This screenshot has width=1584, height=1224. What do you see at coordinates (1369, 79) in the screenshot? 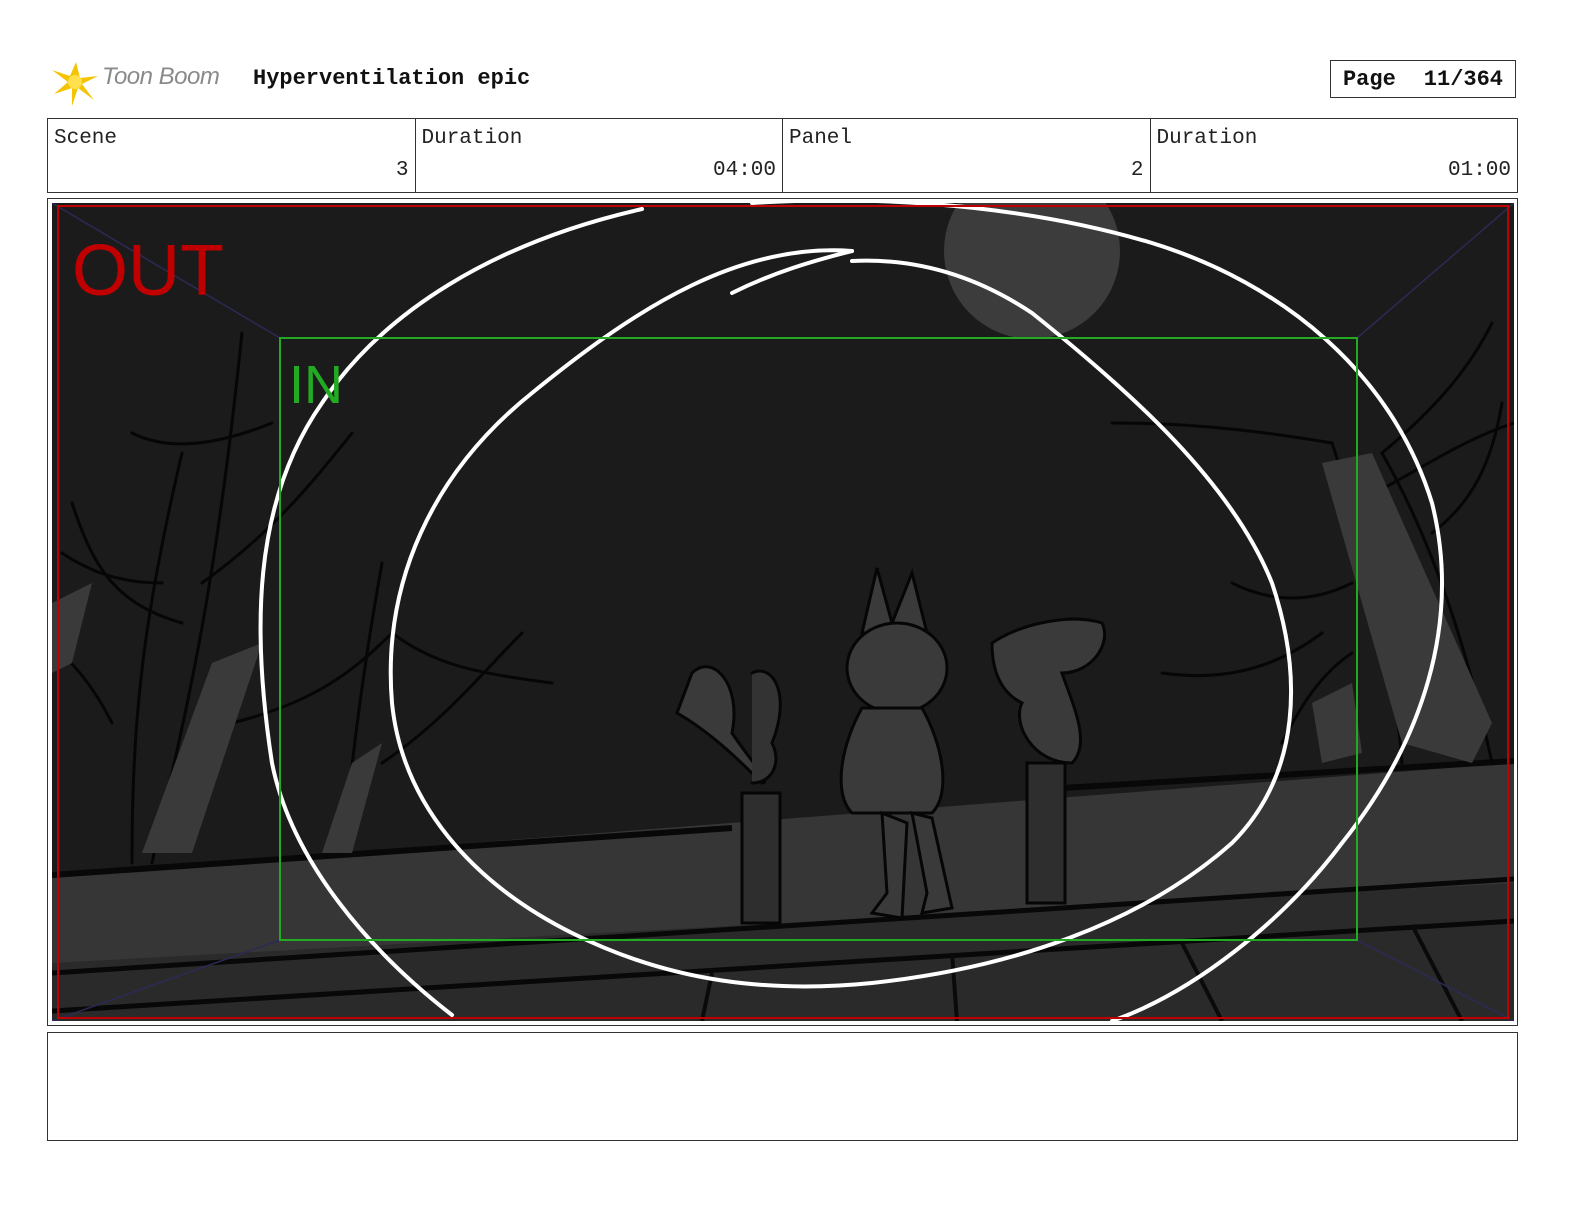
I see `page-label: Page` at bounding box center [1369, 79].